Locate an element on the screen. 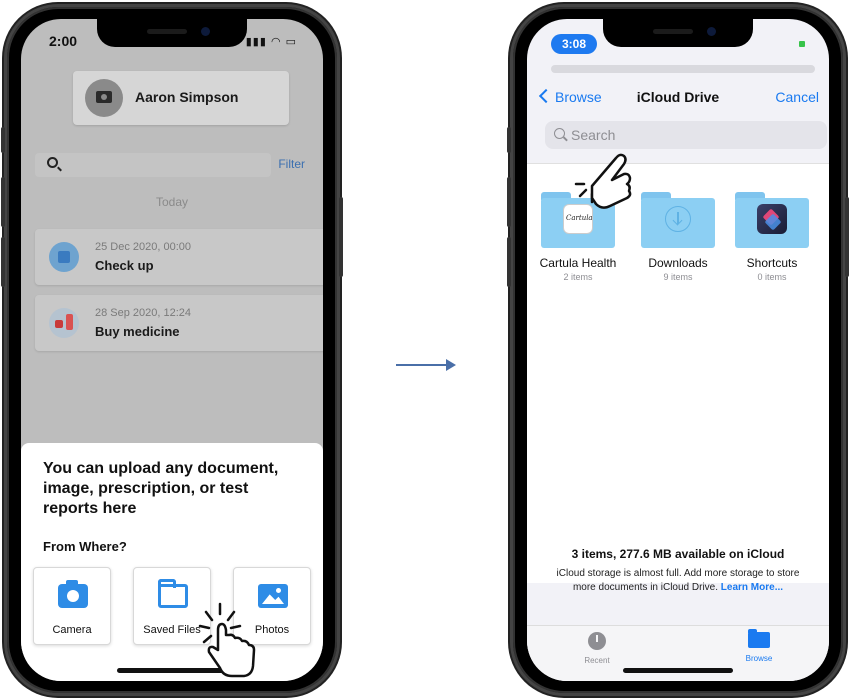 Image resolution: width=850 pixels, height=699 pixels. folder-downloads: Downloads 9 items is located at coordinates (678, 240).